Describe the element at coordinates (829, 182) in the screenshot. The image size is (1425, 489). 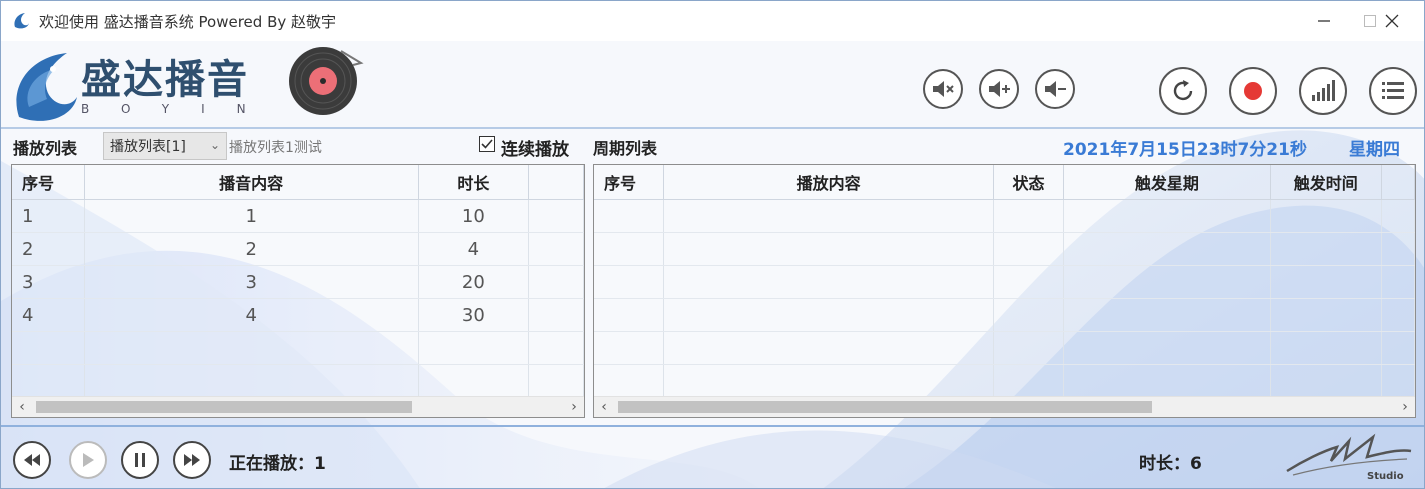
I see `col-header-content: 播放内容` at that location.